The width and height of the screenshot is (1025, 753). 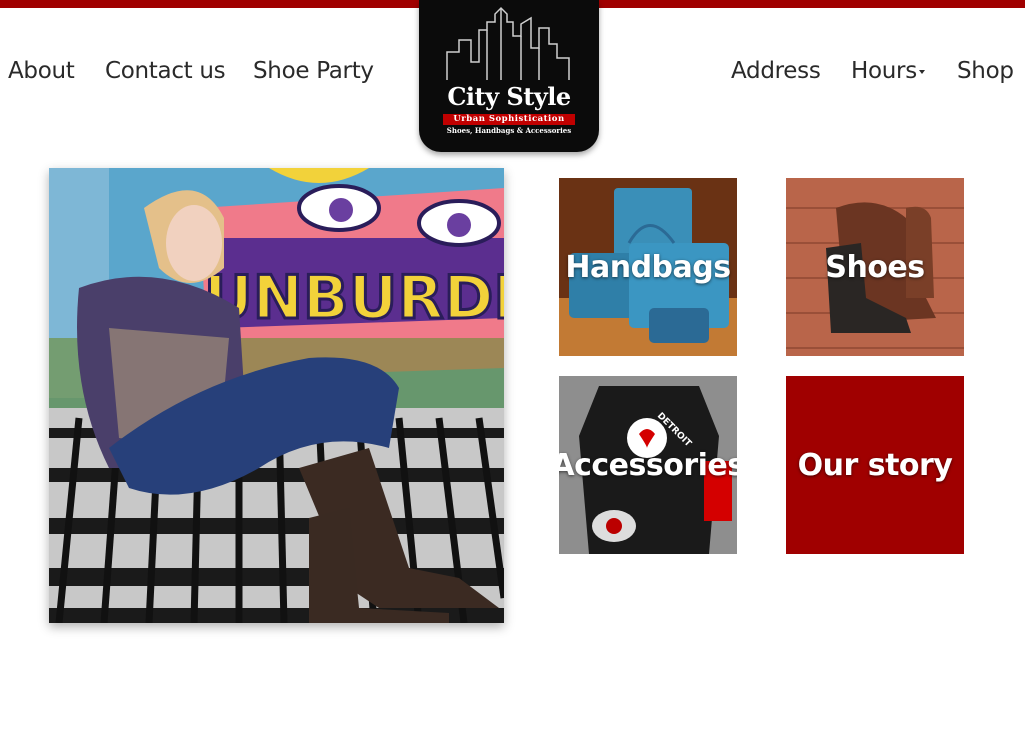 What do you see at coordinates (509, 96) in the screenshot?
I see `logo-title: City Style` at bounding box center [509, 96].